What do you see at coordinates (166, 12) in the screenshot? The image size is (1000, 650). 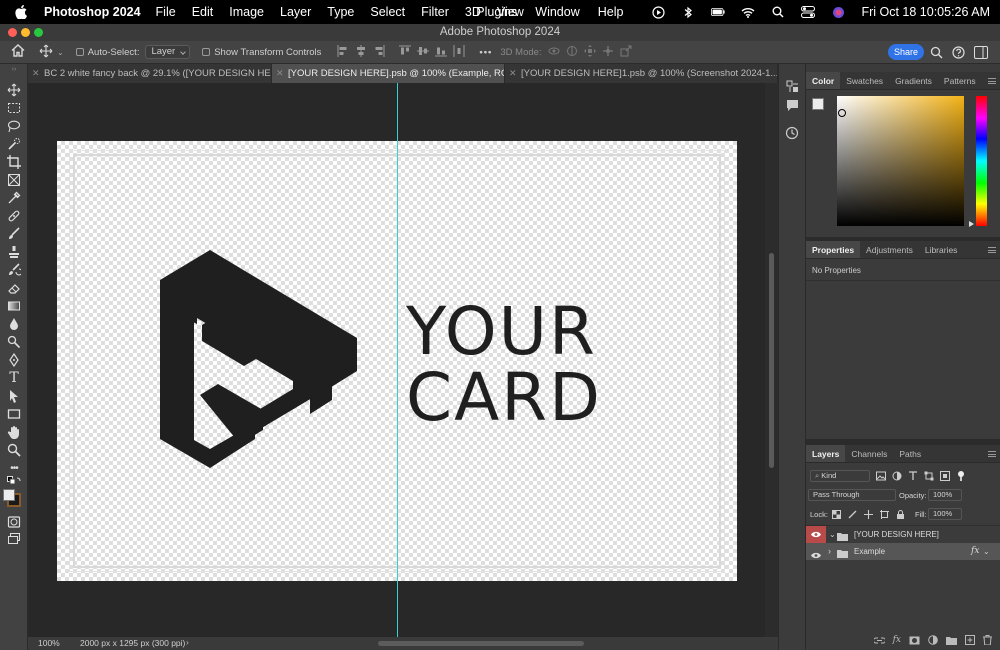 I see `menu-file: File` at bounding box center [166, 12].